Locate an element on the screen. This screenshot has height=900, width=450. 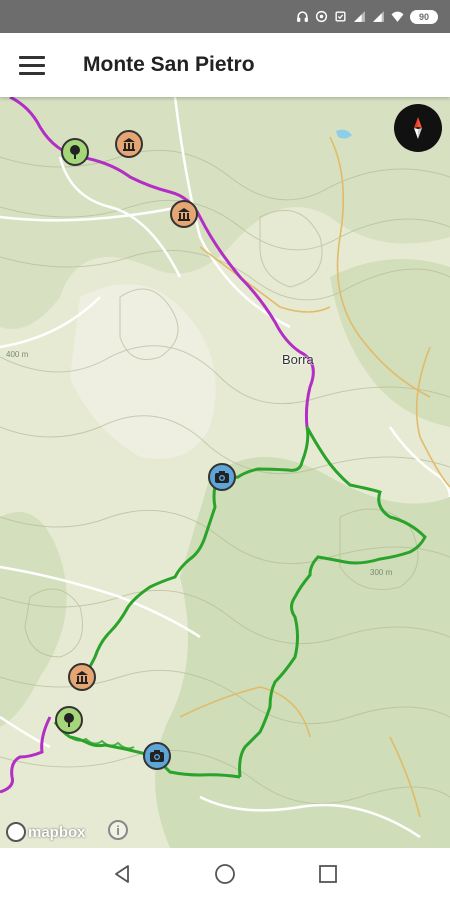
home-icon is located at coordinates (225, 874).